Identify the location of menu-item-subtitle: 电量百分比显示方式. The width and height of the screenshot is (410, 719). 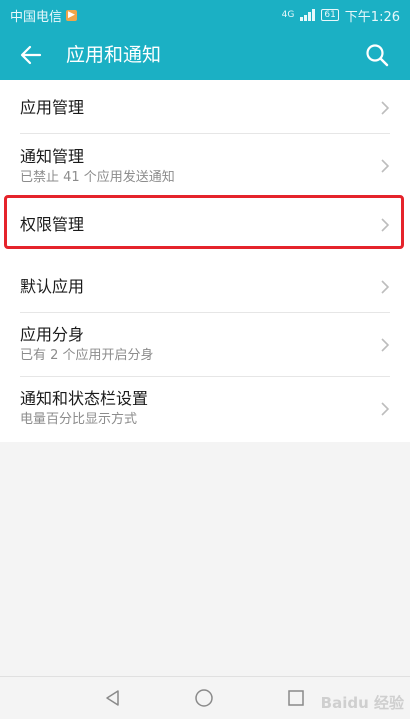
(79, 419).